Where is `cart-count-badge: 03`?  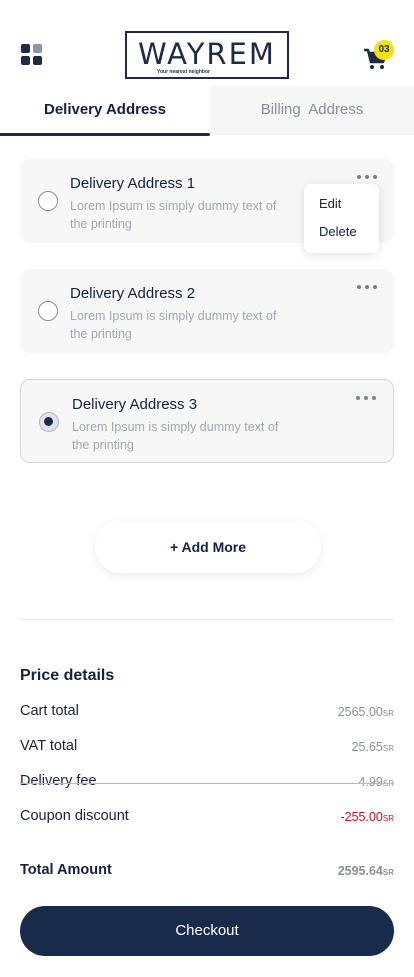
cart-count-badge: 03 is located at coordinates (384, 50).